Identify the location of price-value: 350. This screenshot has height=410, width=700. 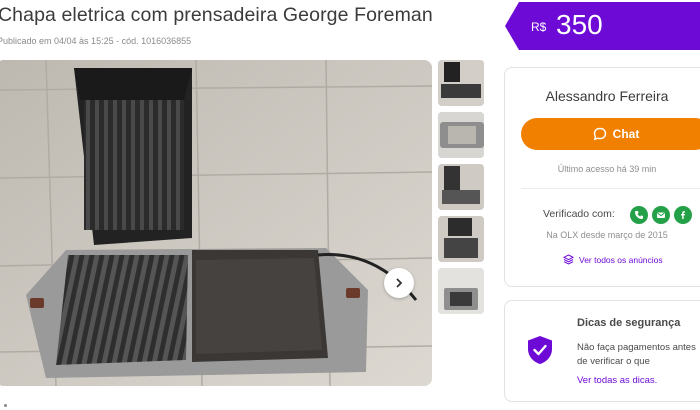
(579, 24).